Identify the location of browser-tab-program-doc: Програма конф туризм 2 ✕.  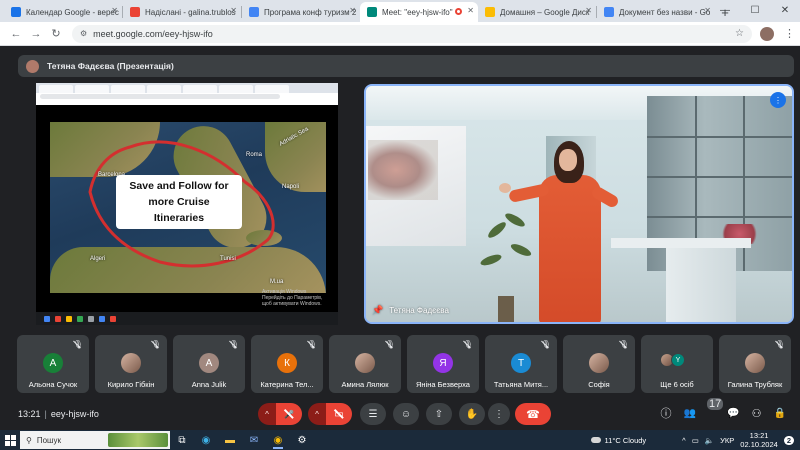
(301, 12).